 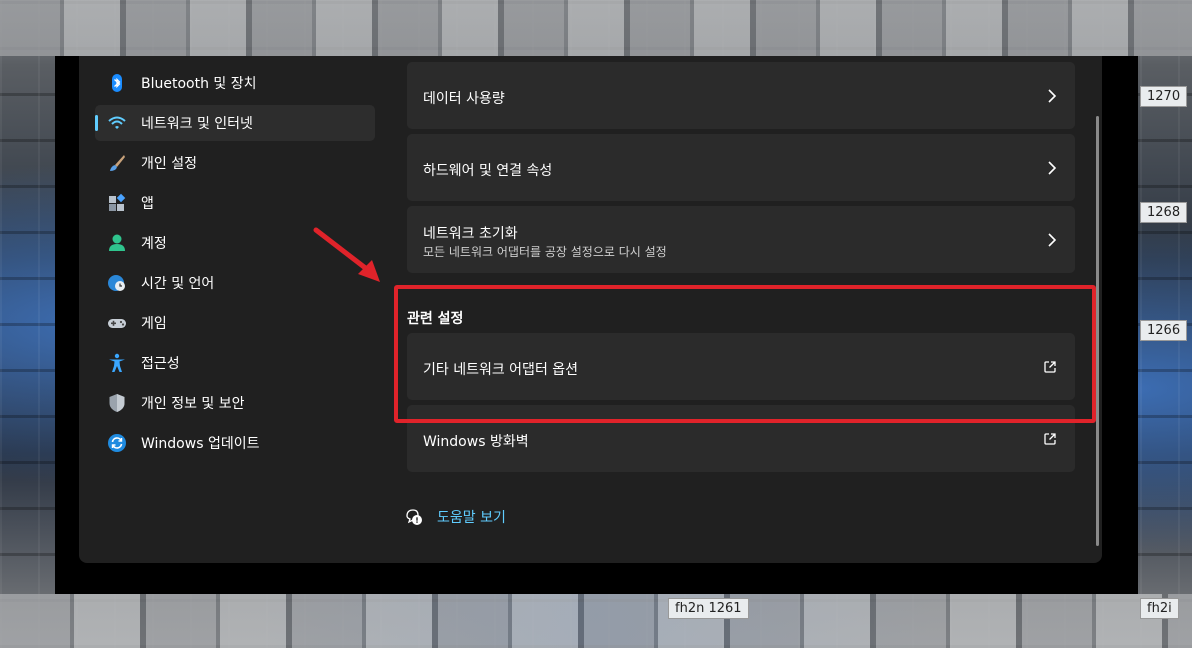 What do you see at coordinates (117, 123) in the screenshot?
I see `wifi-icon` at bounding box center [117, 123].